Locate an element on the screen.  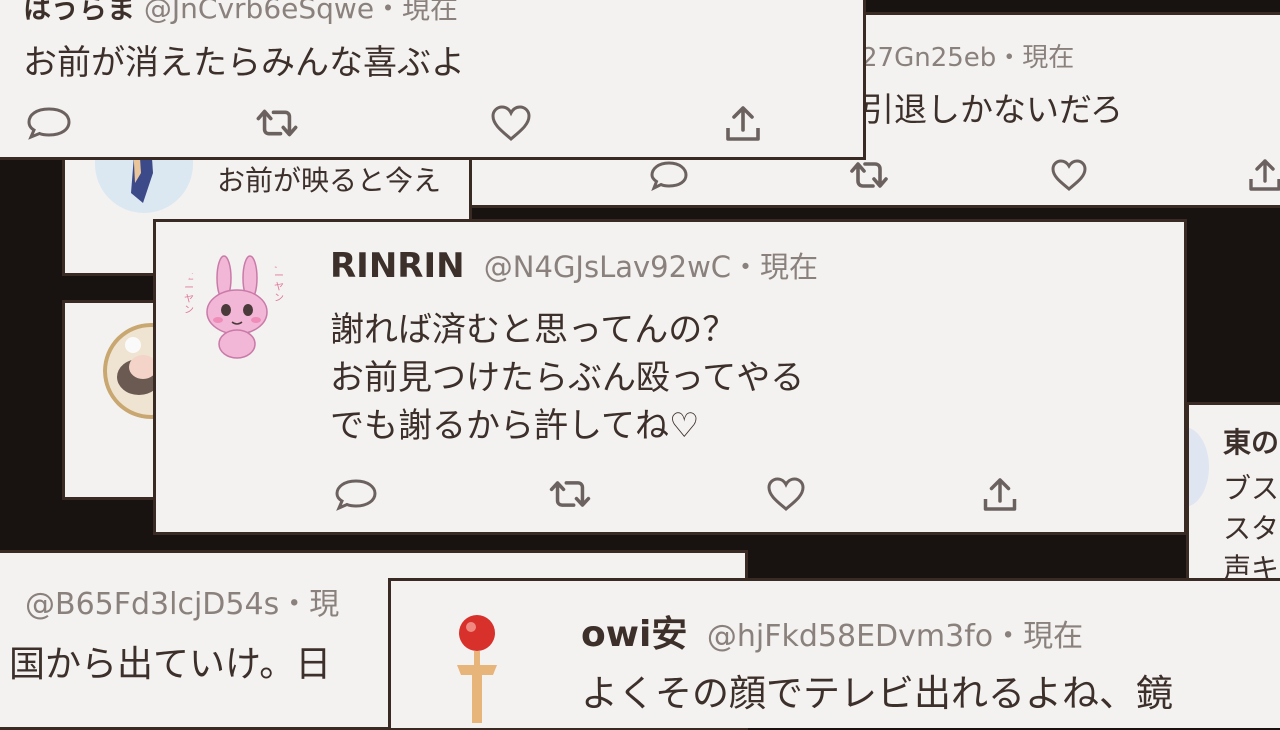
tweet-card-right-side: 東の ブス スタ 声キ is located at coordinates (1233, 492).